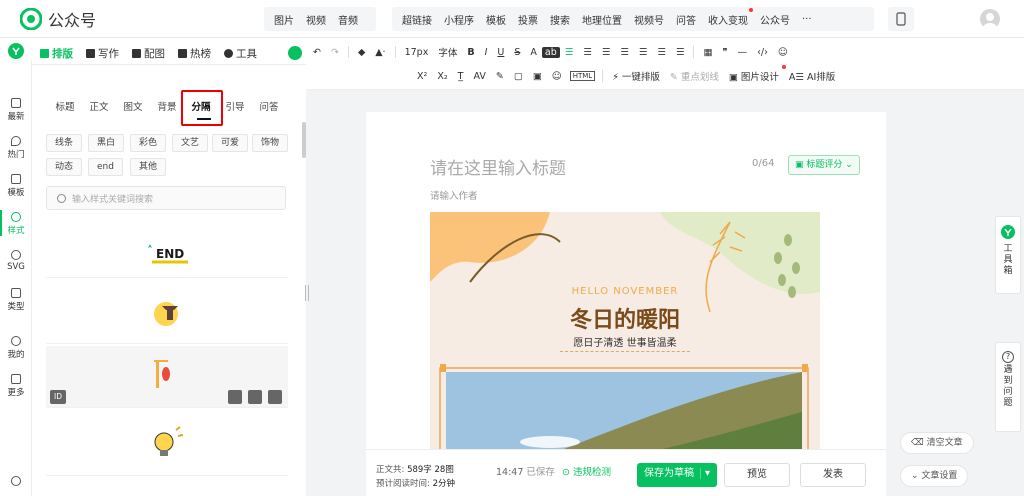  I want to click on font-family-select: 字体, so click(447, 52).